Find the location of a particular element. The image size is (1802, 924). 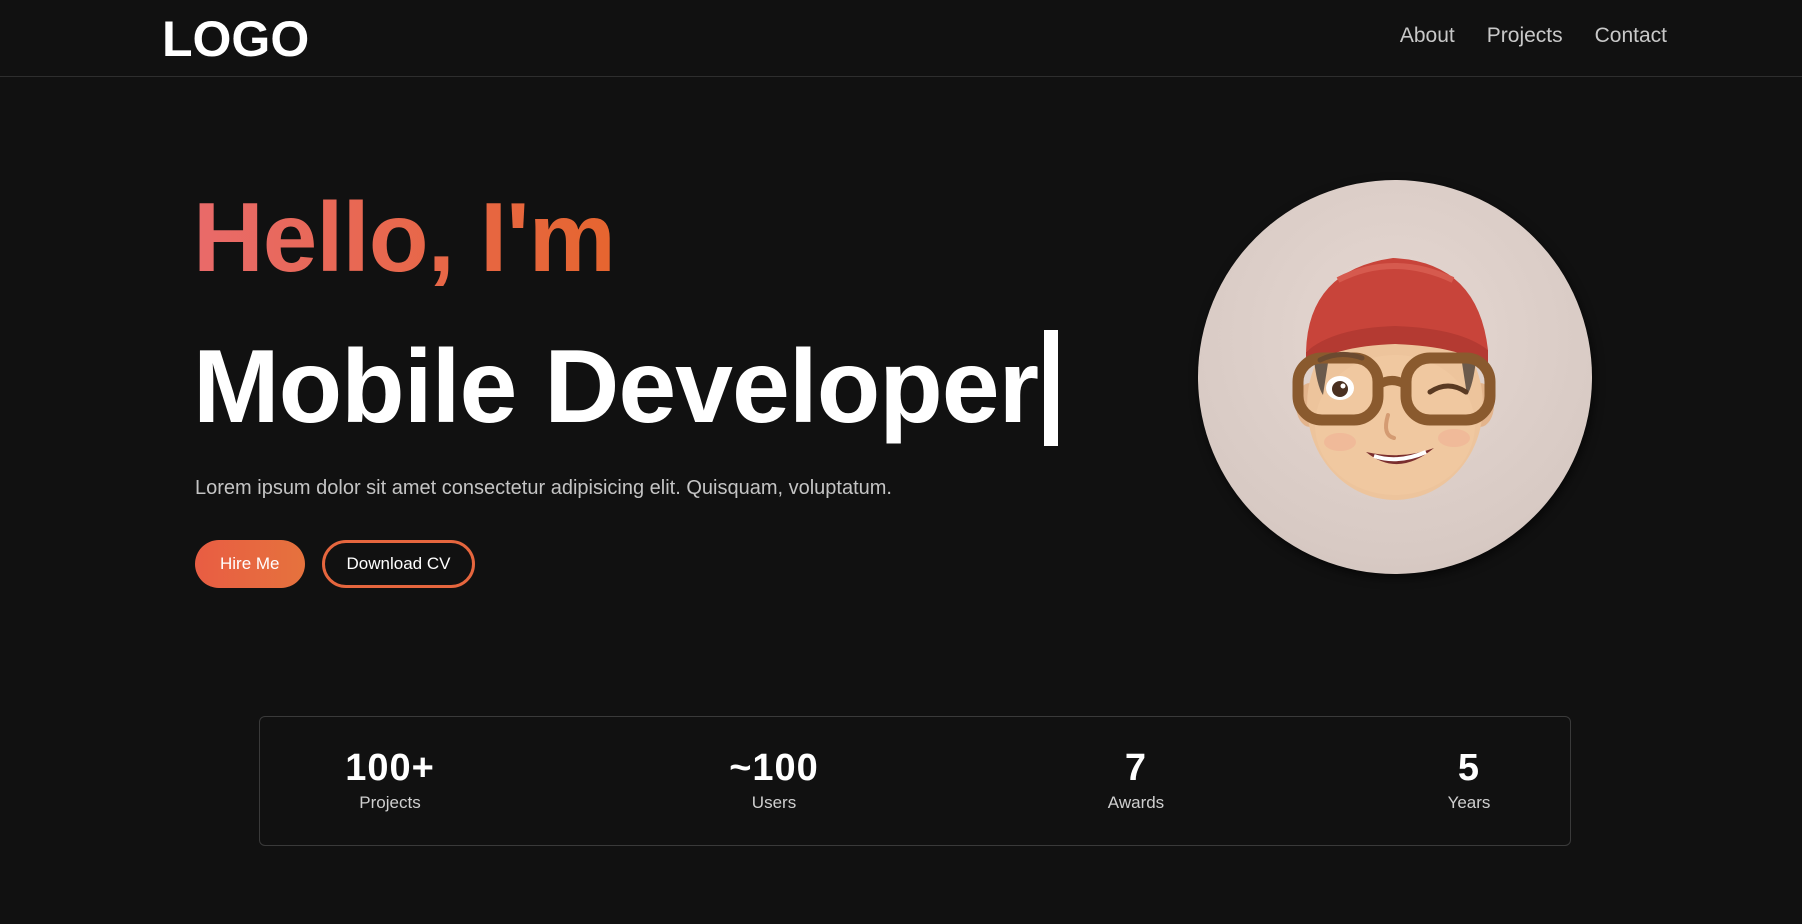

stat-label: Years is located at coordinates (1469, 802).